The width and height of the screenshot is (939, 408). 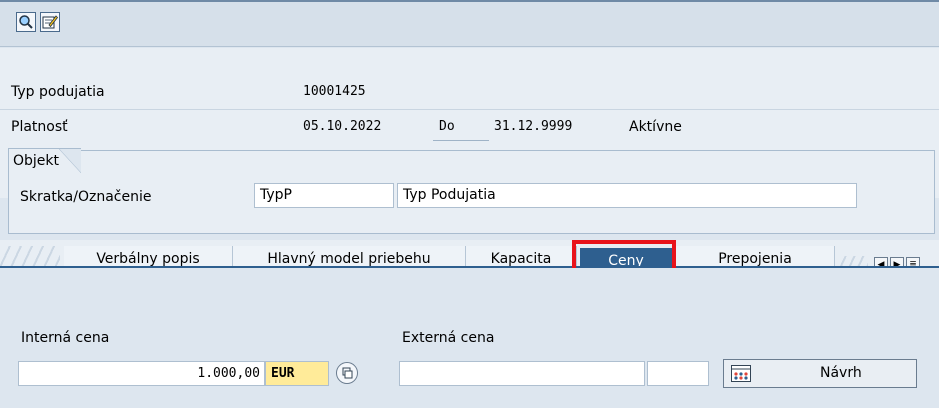 What do you see at coordinates (334, 91) in the screenshot?
I see `event-type-value: 10001425` at bounding box center [334, 91].